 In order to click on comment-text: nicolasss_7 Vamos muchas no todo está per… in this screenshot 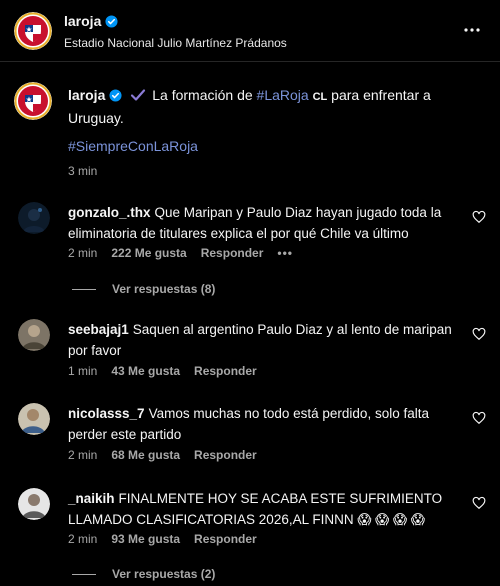, I will do `click(264, 424)`.